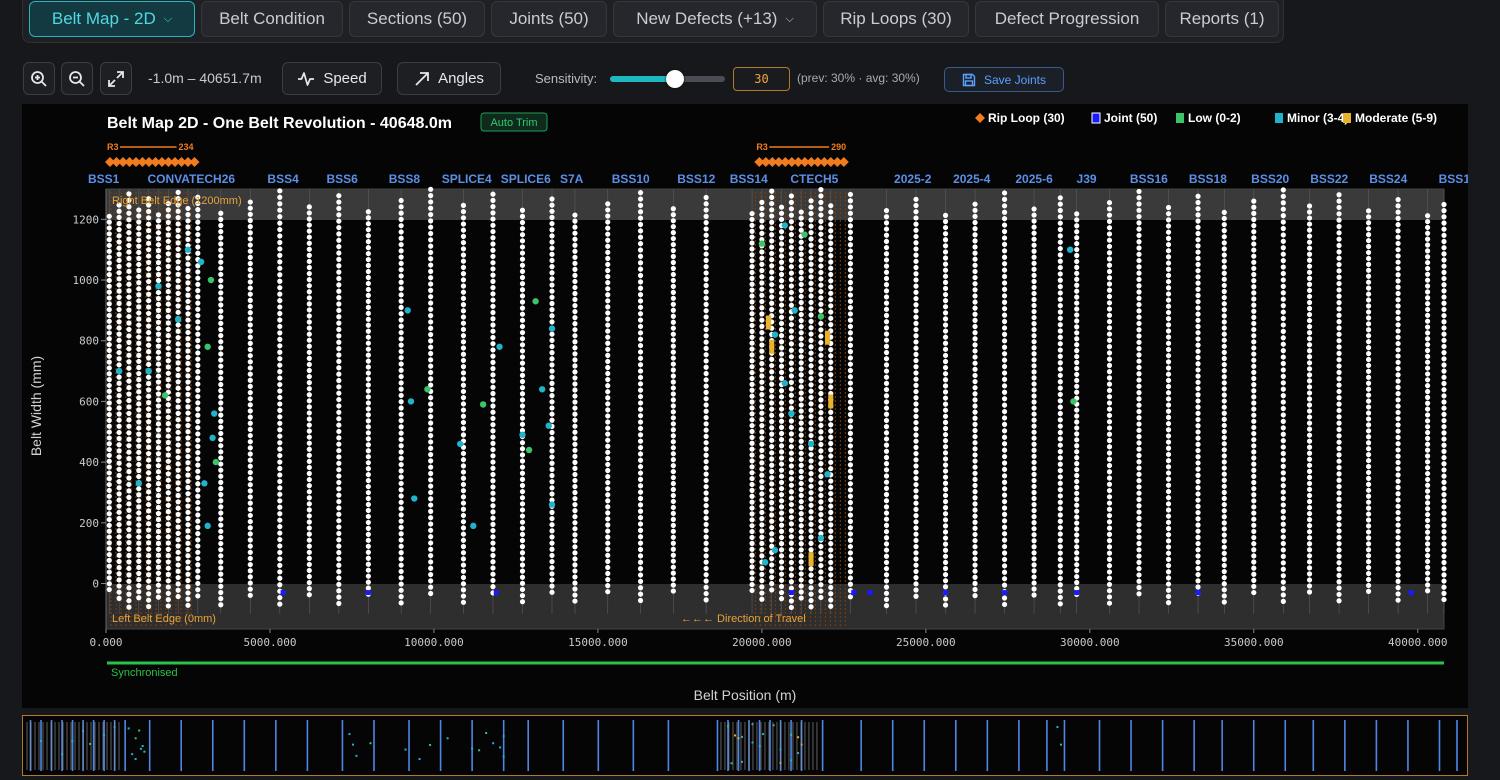 This screenshot has height=780, width=1500. What do you see at coordinates (715, 19) in the screenshot?
I see `tab-new-defects: New Defects (+13) ⌵` at bounding box center [715, 19].